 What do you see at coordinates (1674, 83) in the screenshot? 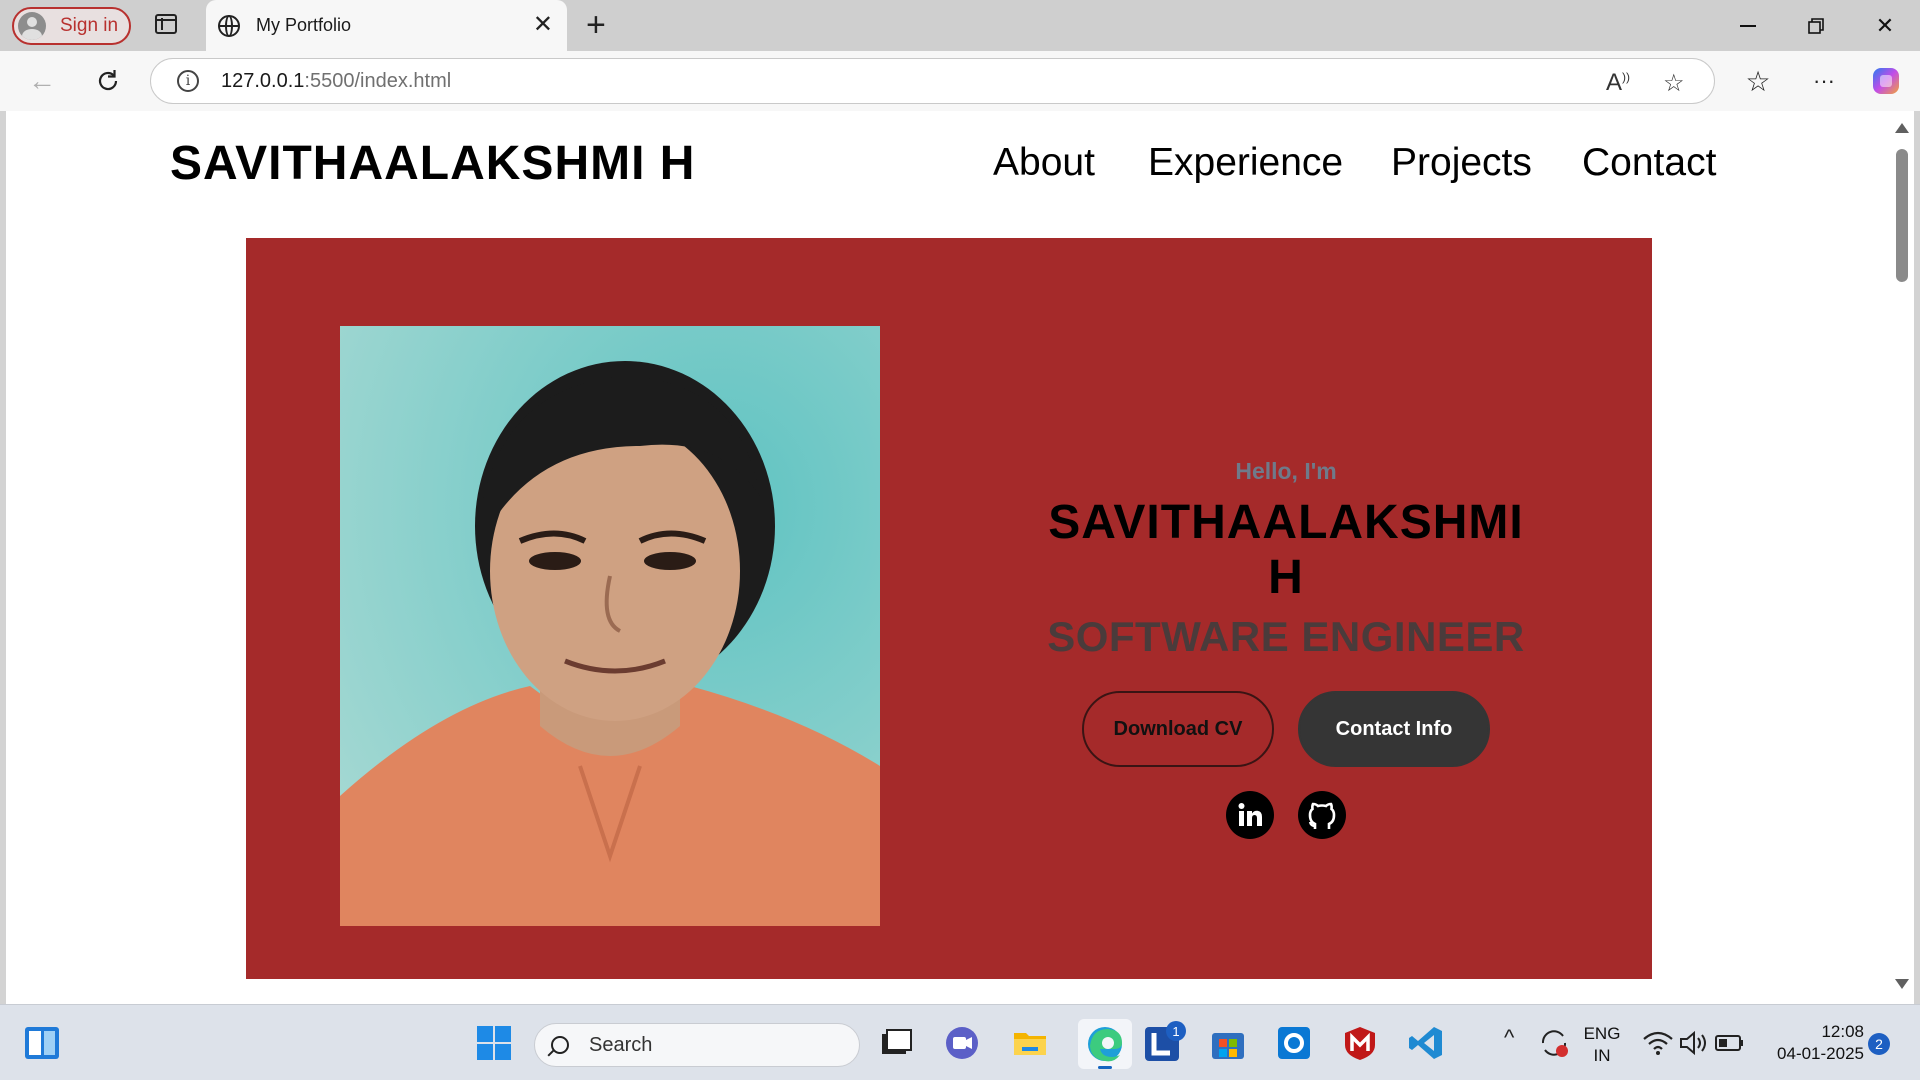
I see `favorite-star-icon: ☆` at bounding box center [1674, 83].